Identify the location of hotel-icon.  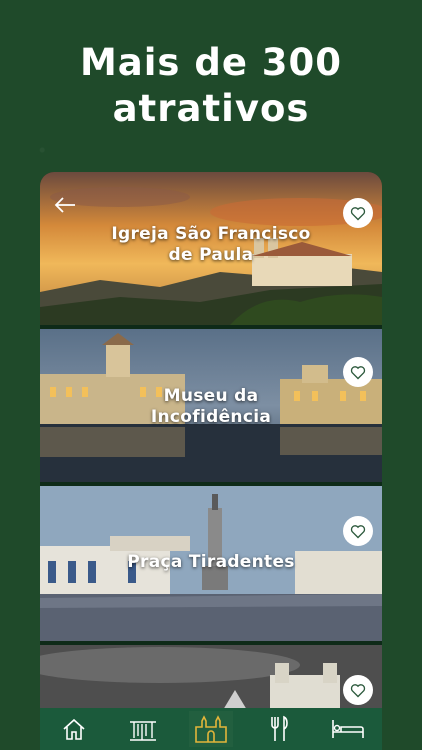
(347, 729).